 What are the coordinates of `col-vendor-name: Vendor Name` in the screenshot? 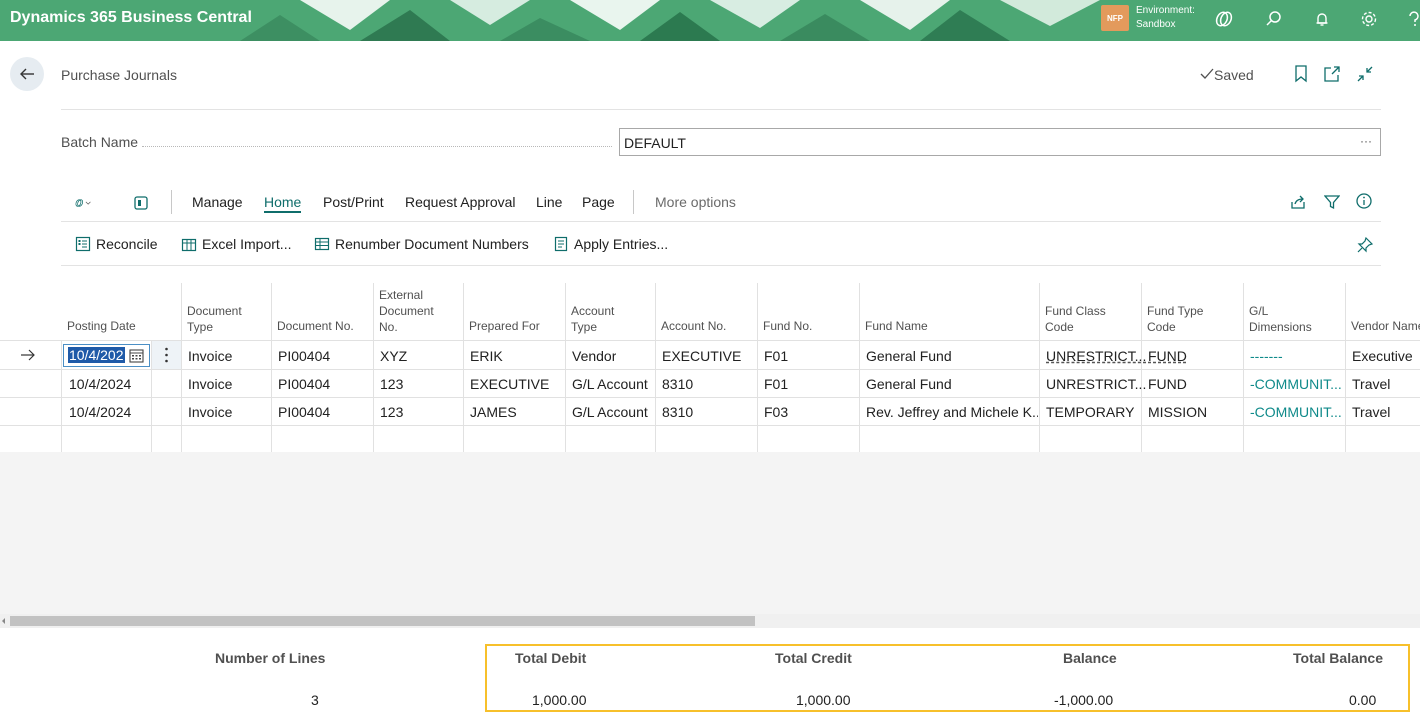 It's located at (1385, 326).